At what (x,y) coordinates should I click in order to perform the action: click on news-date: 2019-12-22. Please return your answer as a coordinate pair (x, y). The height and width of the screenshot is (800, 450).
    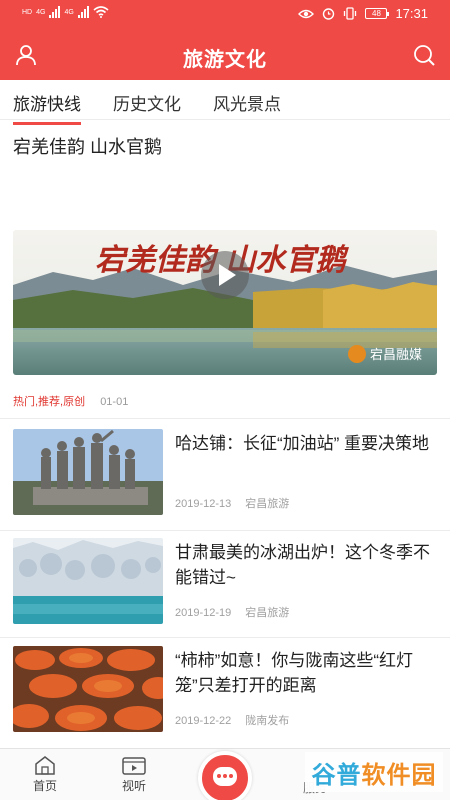
    Looking at the image, I should click on (203, 721).